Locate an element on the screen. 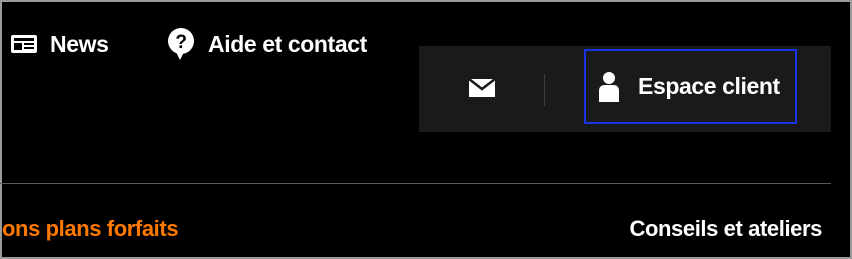  espace-client-button: Espace client is located at coordinates (690, 86).